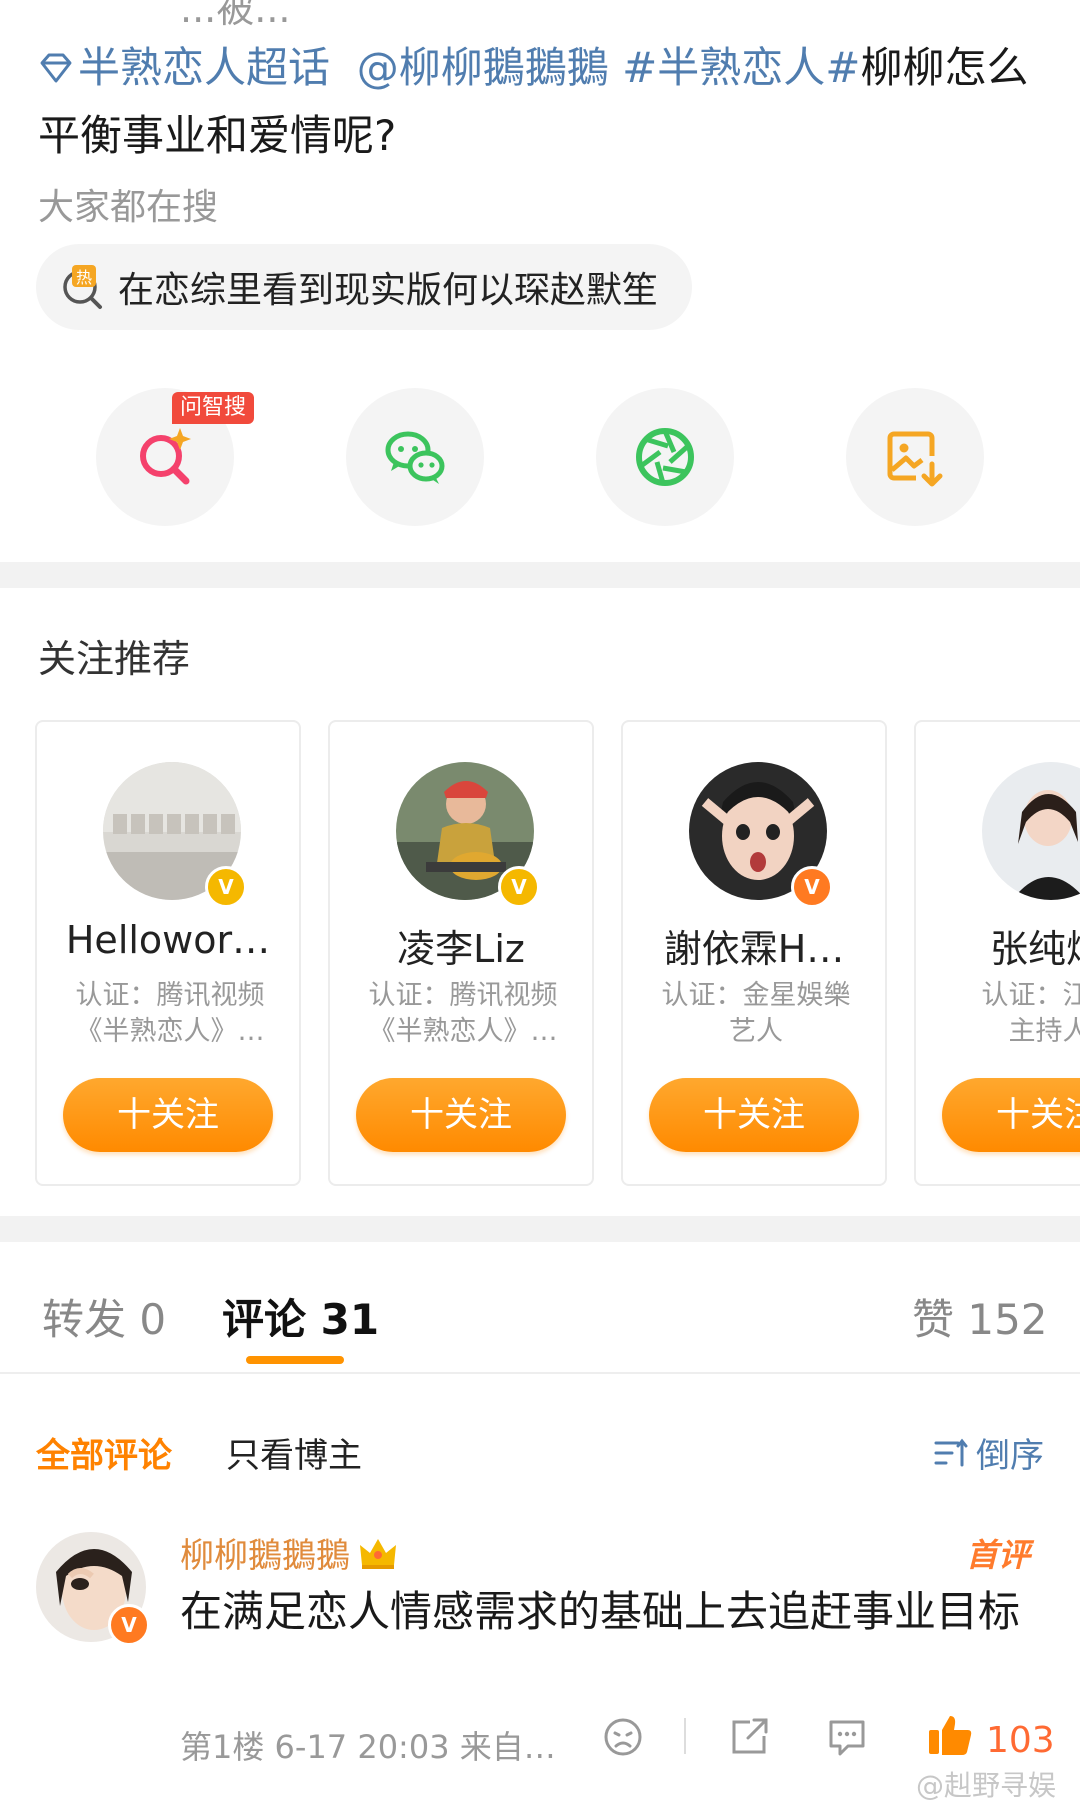 The image size is (1080, 1804). Describe the element at coordinates (756, 995) in the screenshot. I see `card-cert: 认证：金星娛樂` at that location.